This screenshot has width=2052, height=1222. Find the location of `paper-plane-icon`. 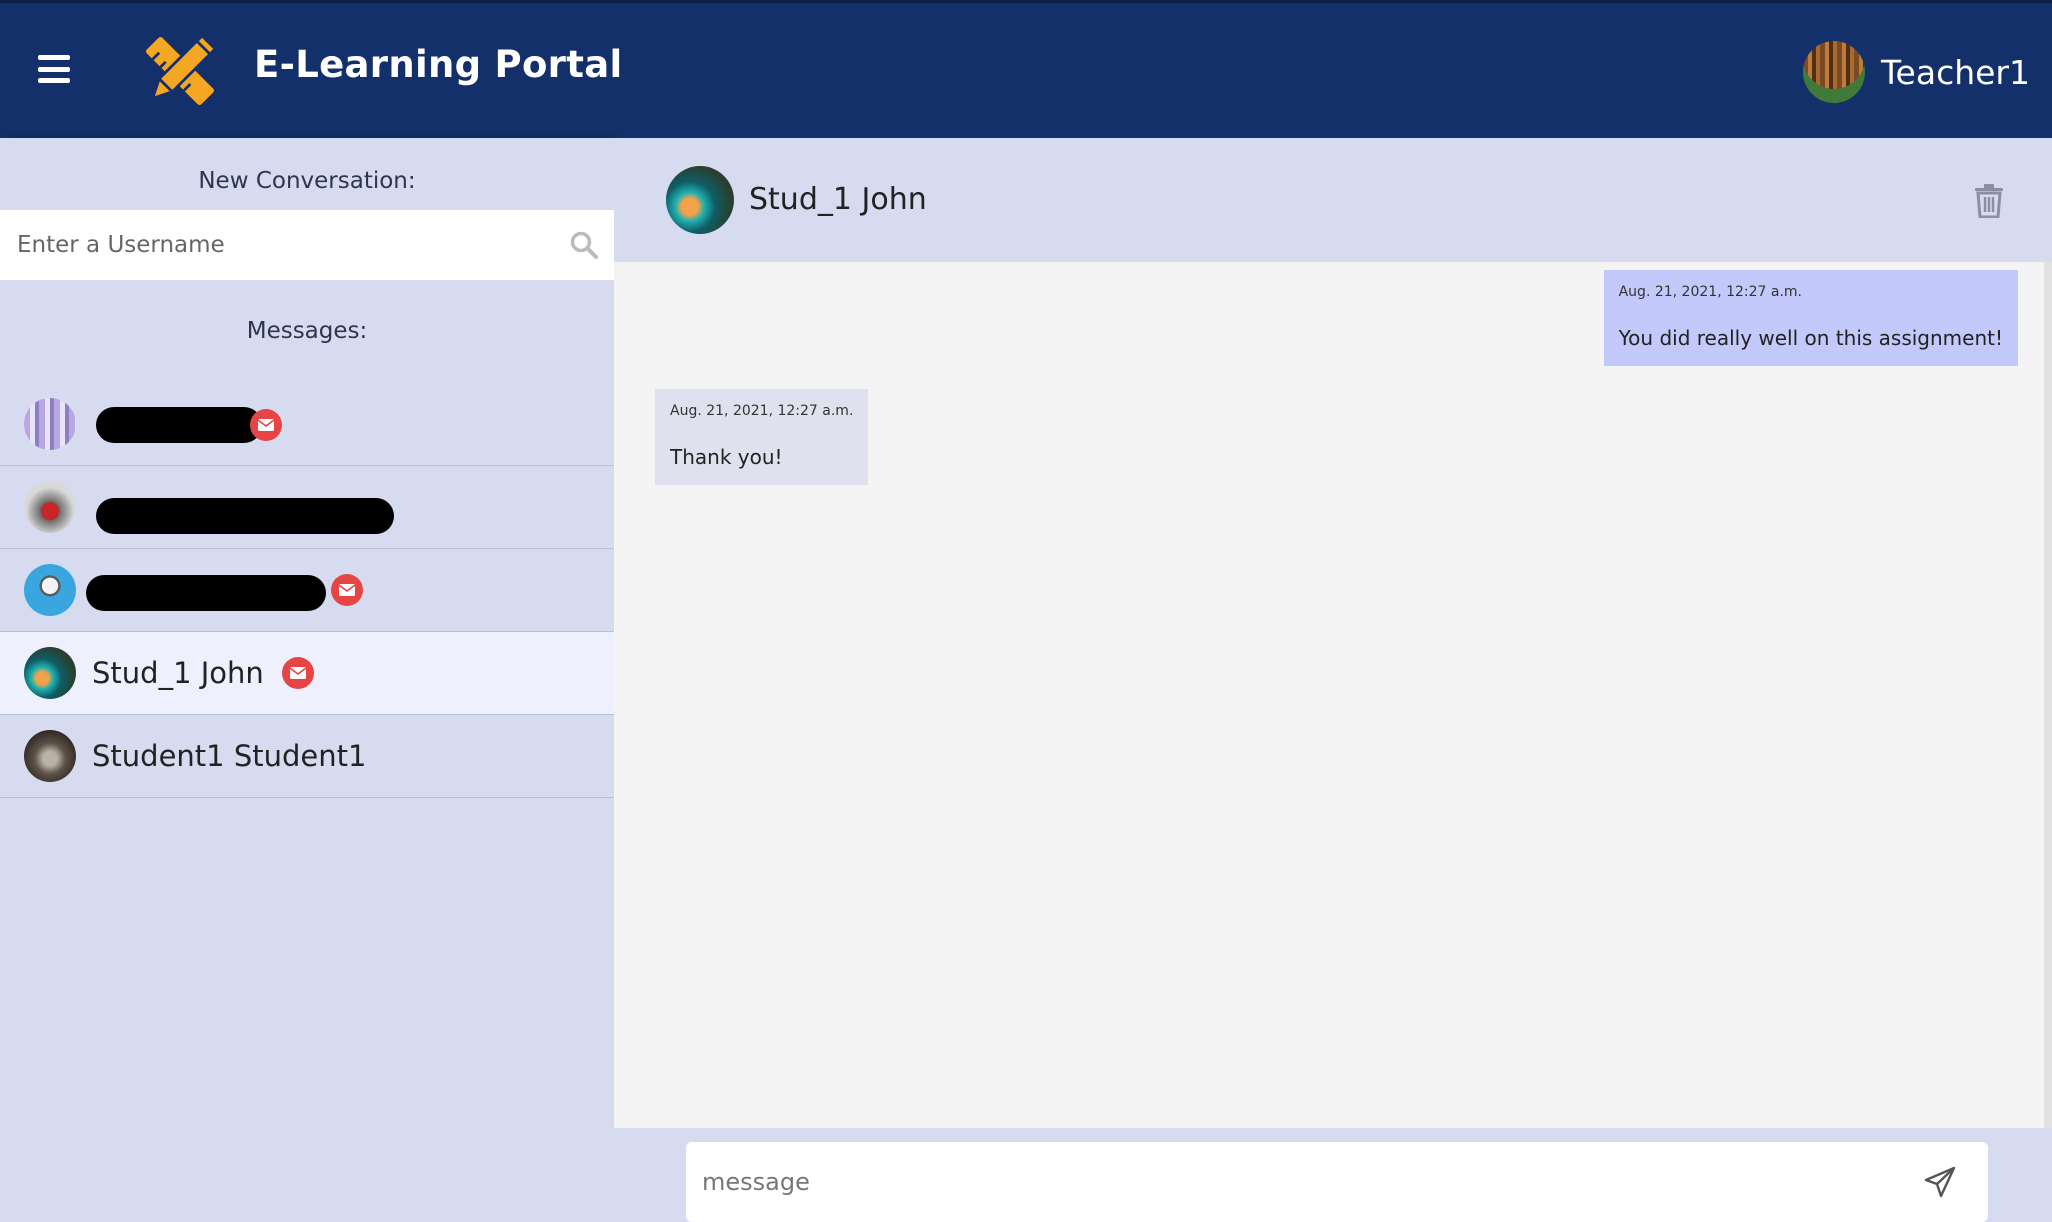

paper-plane-icon is located at coordinates (1940, 1182).